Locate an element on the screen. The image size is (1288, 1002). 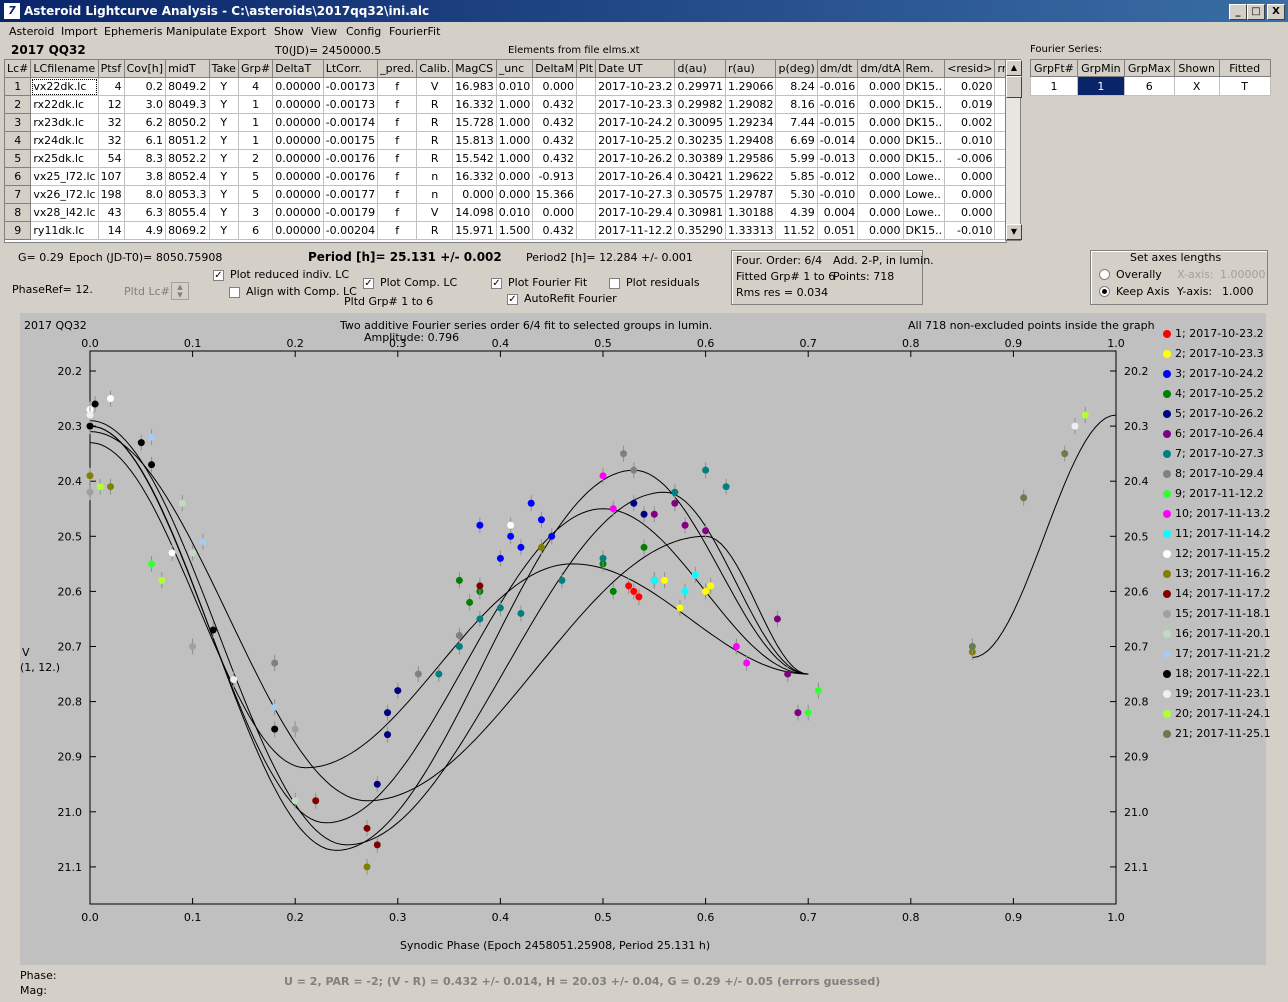
table-cell: 1.29408 is located at coordinates (751, 140).